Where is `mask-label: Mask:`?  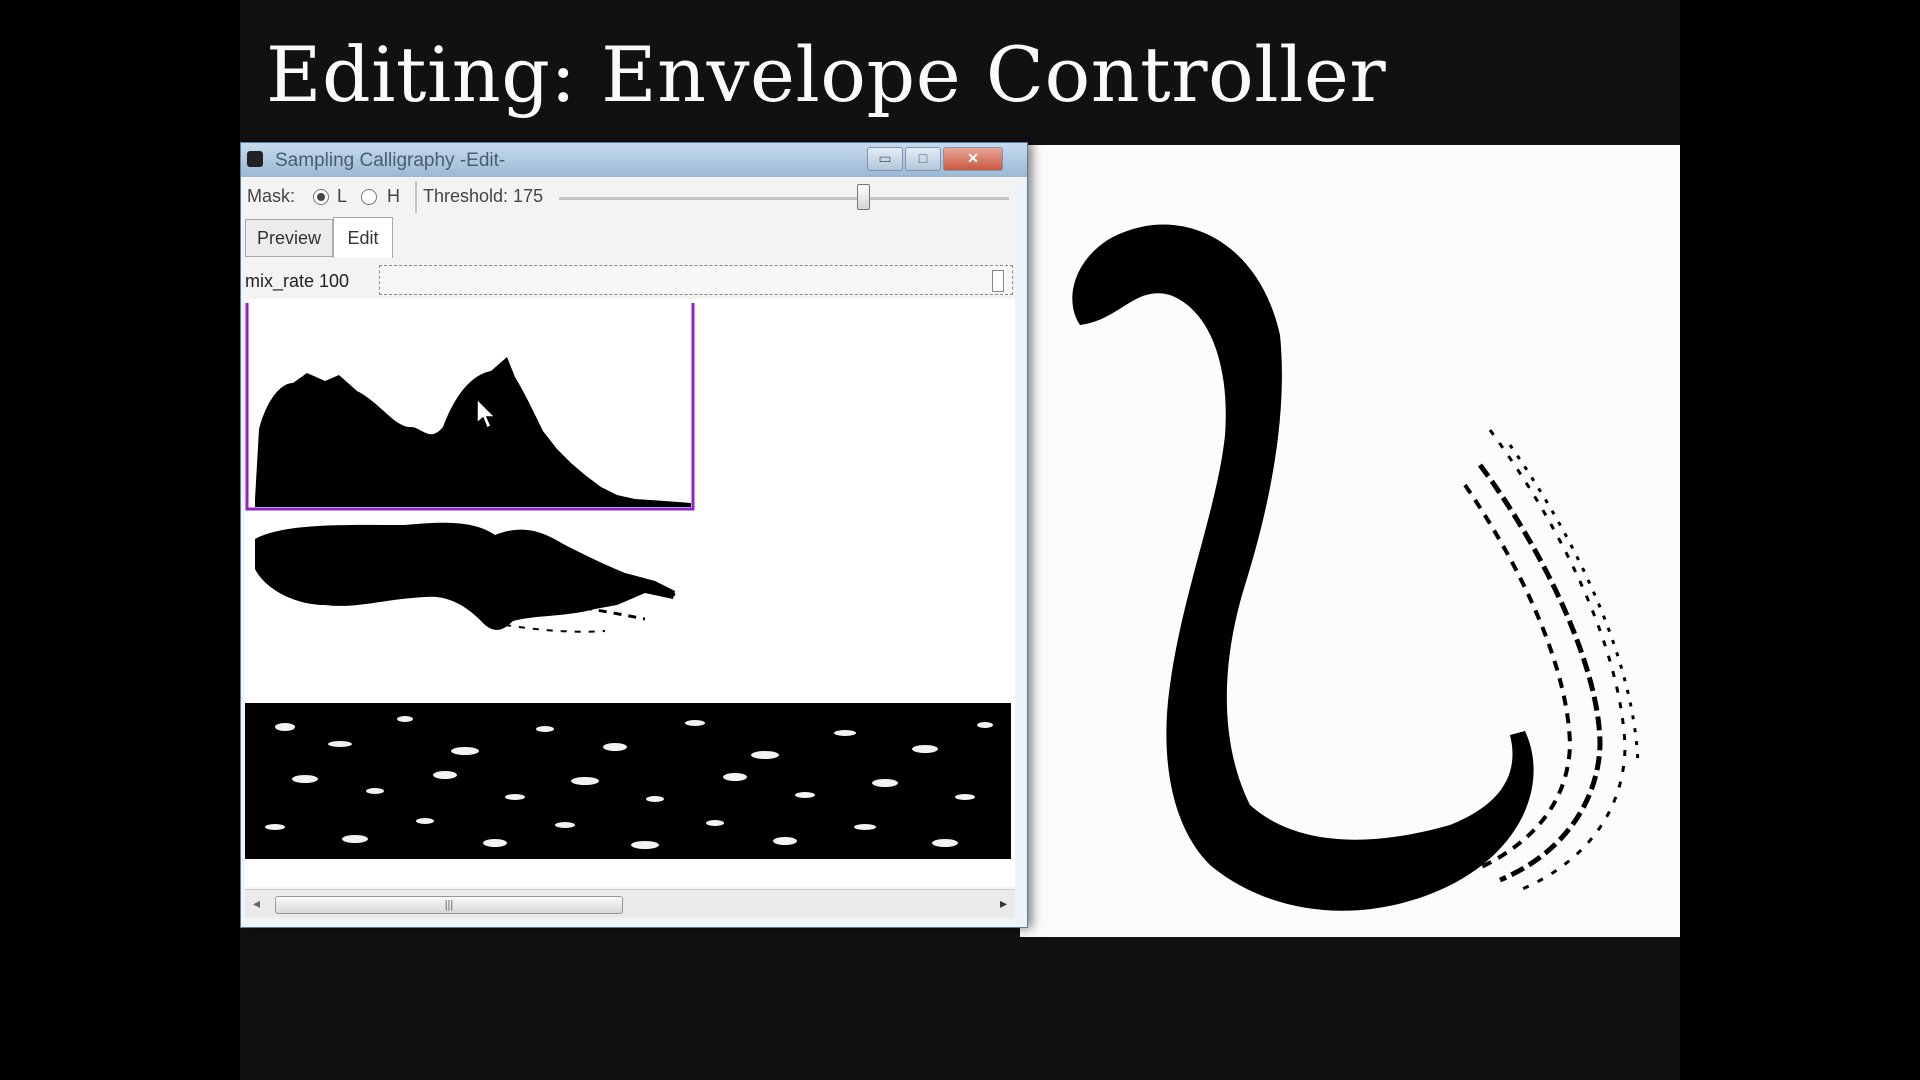
mask-label: Mask: is located at coordinates (271, 196).